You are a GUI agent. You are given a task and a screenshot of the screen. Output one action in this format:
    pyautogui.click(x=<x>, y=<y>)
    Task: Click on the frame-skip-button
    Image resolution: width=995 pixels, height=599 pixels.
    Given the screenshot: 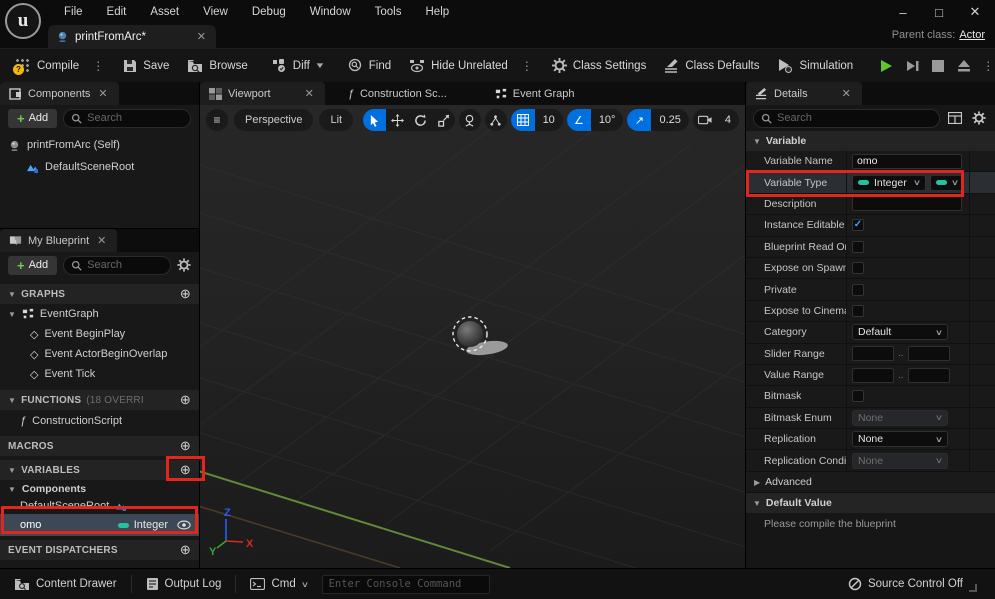 What is the action you would take?
    pyautogui.click(x=912, y=66)
    